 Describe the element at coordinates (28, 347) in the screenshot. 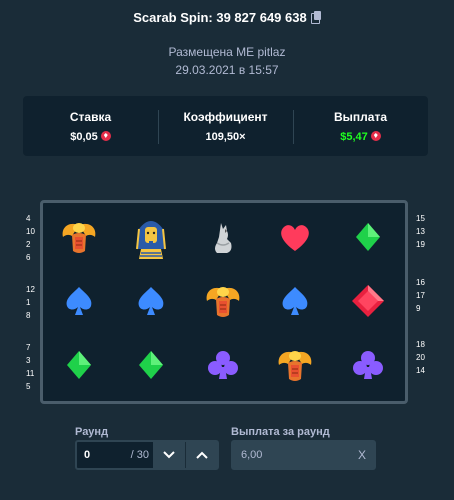

I see `payline-number: 7` at that location.